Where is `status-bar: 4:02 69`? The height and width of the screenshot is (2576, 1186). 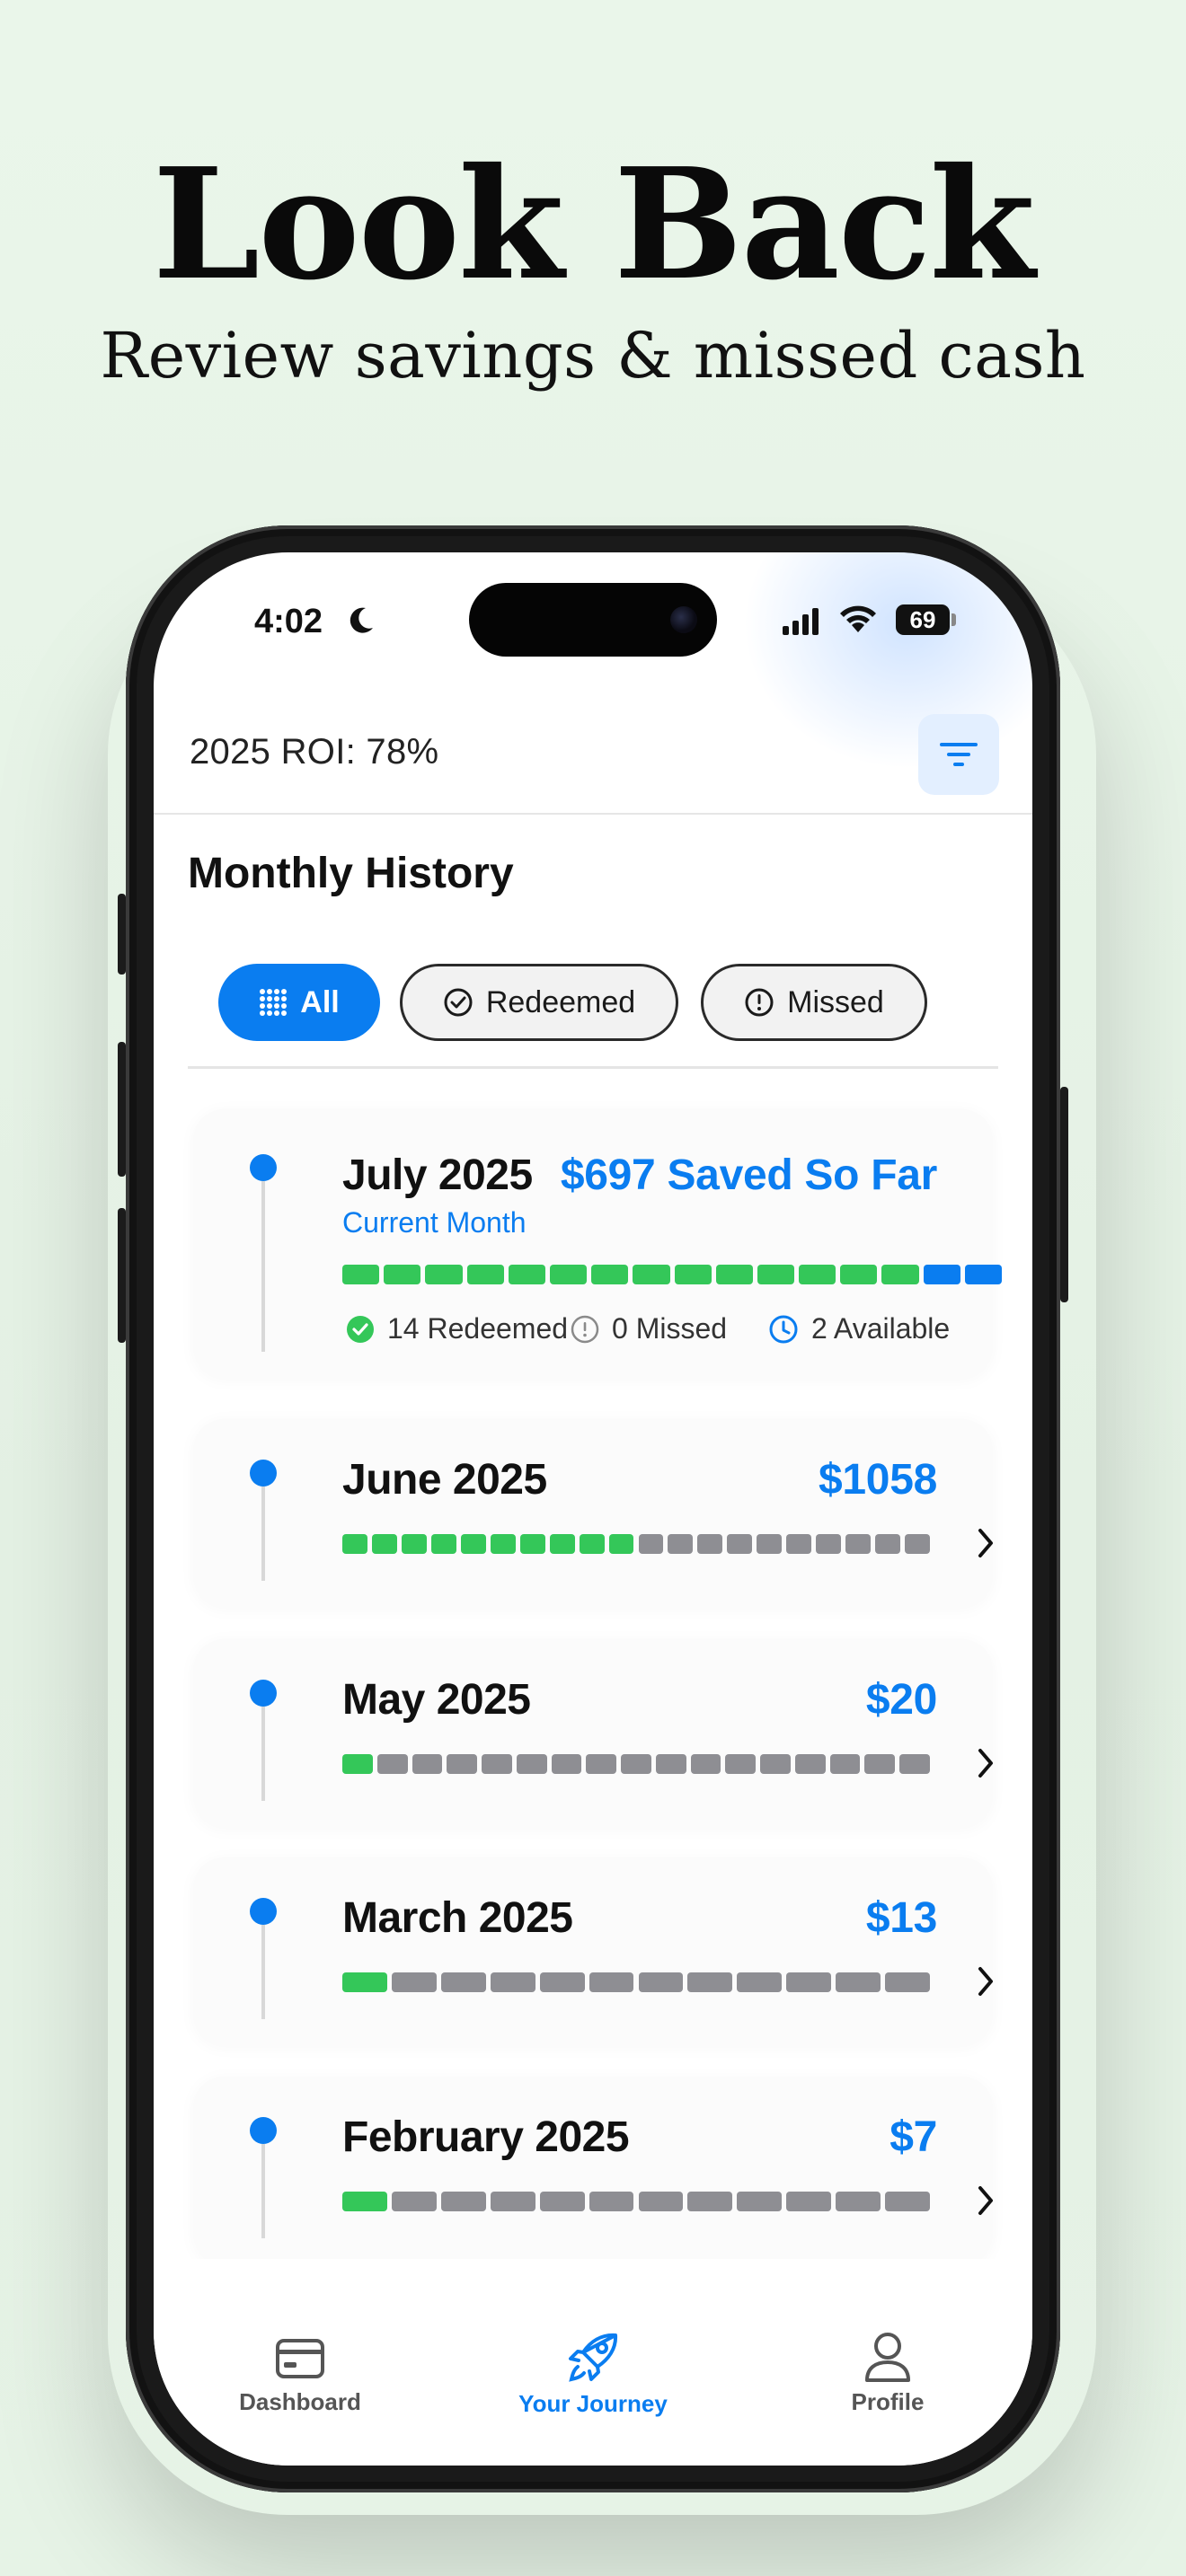 status-bar: 4:02 69 is located at coordinates (593, 624).